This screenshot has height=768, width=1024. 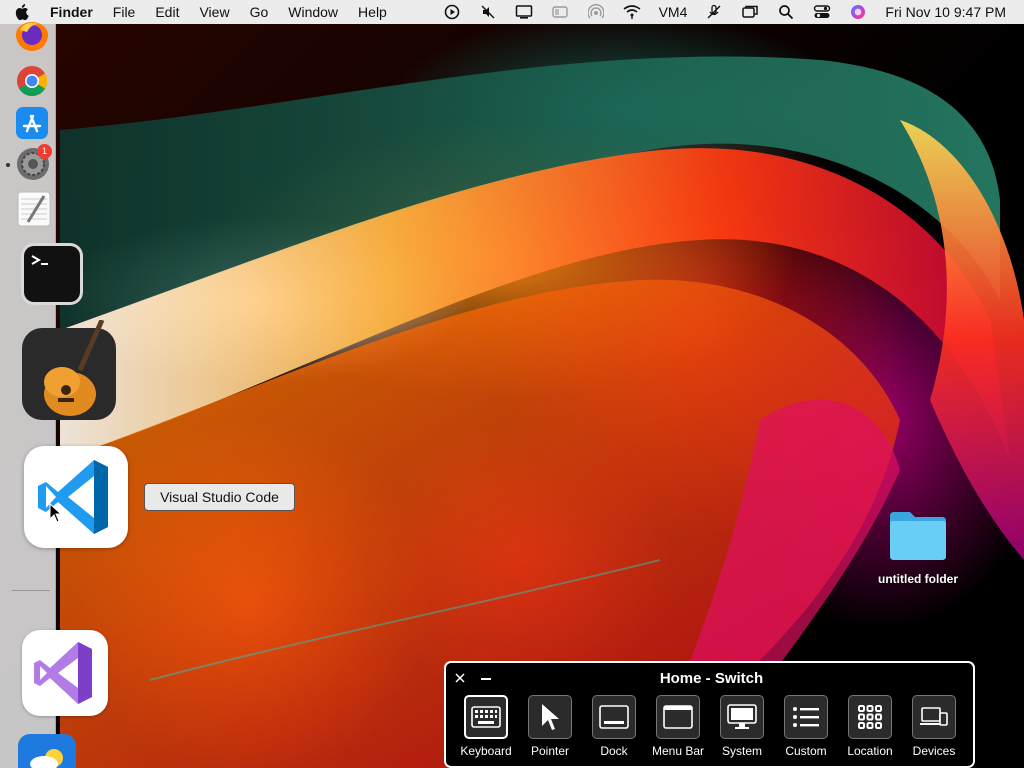 What do you see at coordinates (870, 751) in the screenshot?
I see `location-label: Location` at bounding box center [870, 751].